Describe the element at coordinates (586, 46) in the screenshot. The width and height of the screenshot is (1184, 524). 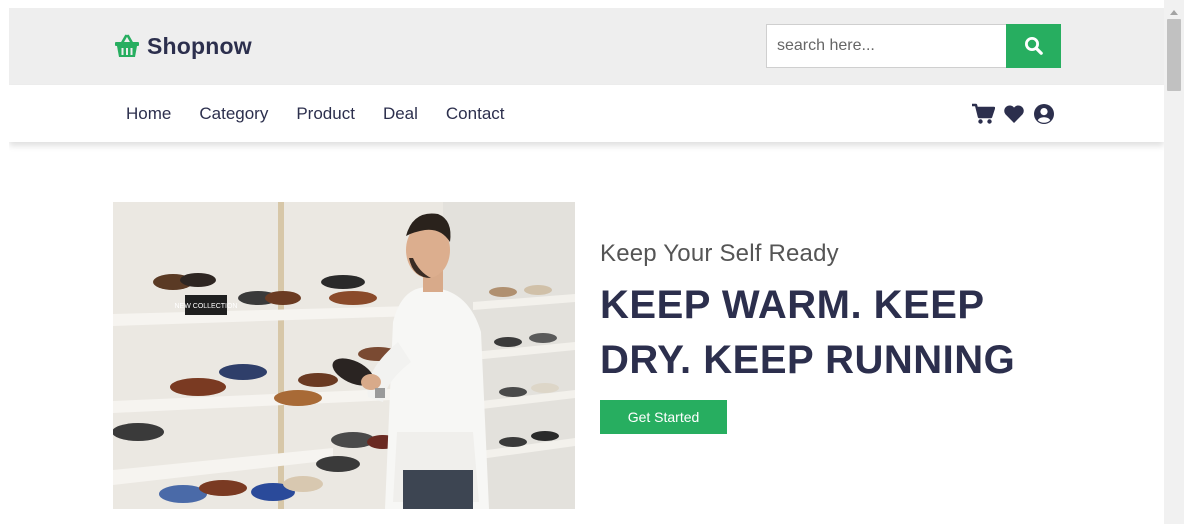
I see `header-top: Shopnow` at that location.